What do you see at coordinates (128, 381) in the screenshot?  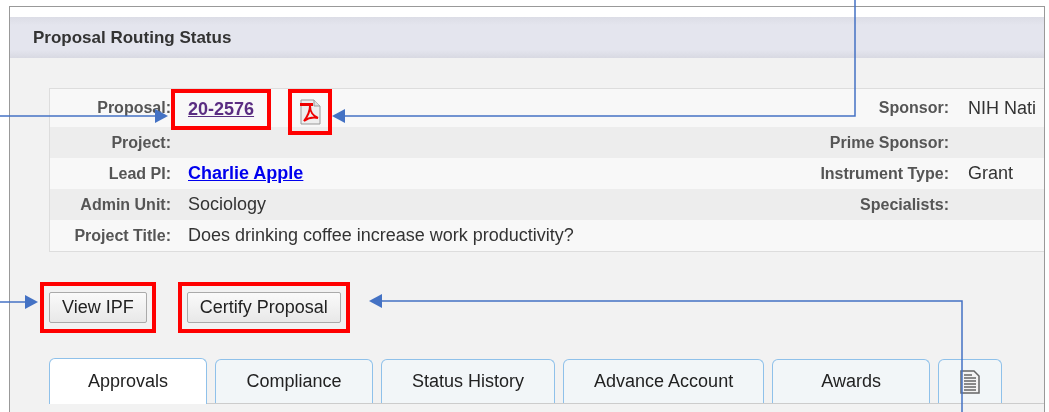 I see `tab: Approvals` at bounding box center [128, 381].